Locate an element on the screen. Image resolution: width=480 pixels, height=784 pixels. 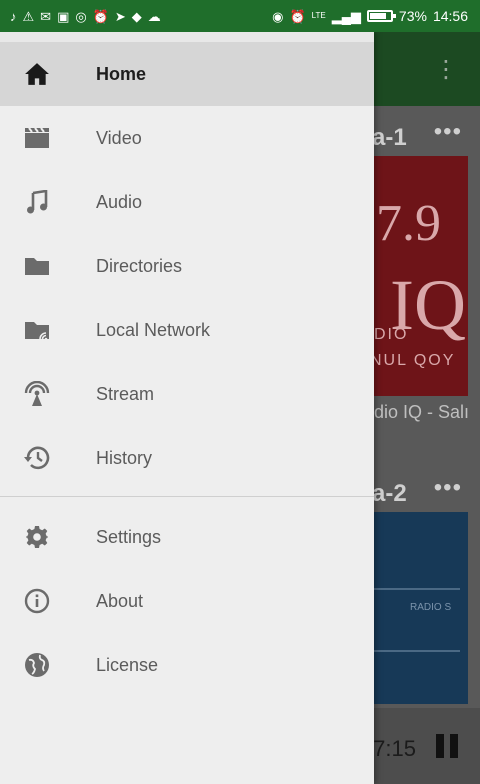
battery-icon is located at coordinates (381, 16).